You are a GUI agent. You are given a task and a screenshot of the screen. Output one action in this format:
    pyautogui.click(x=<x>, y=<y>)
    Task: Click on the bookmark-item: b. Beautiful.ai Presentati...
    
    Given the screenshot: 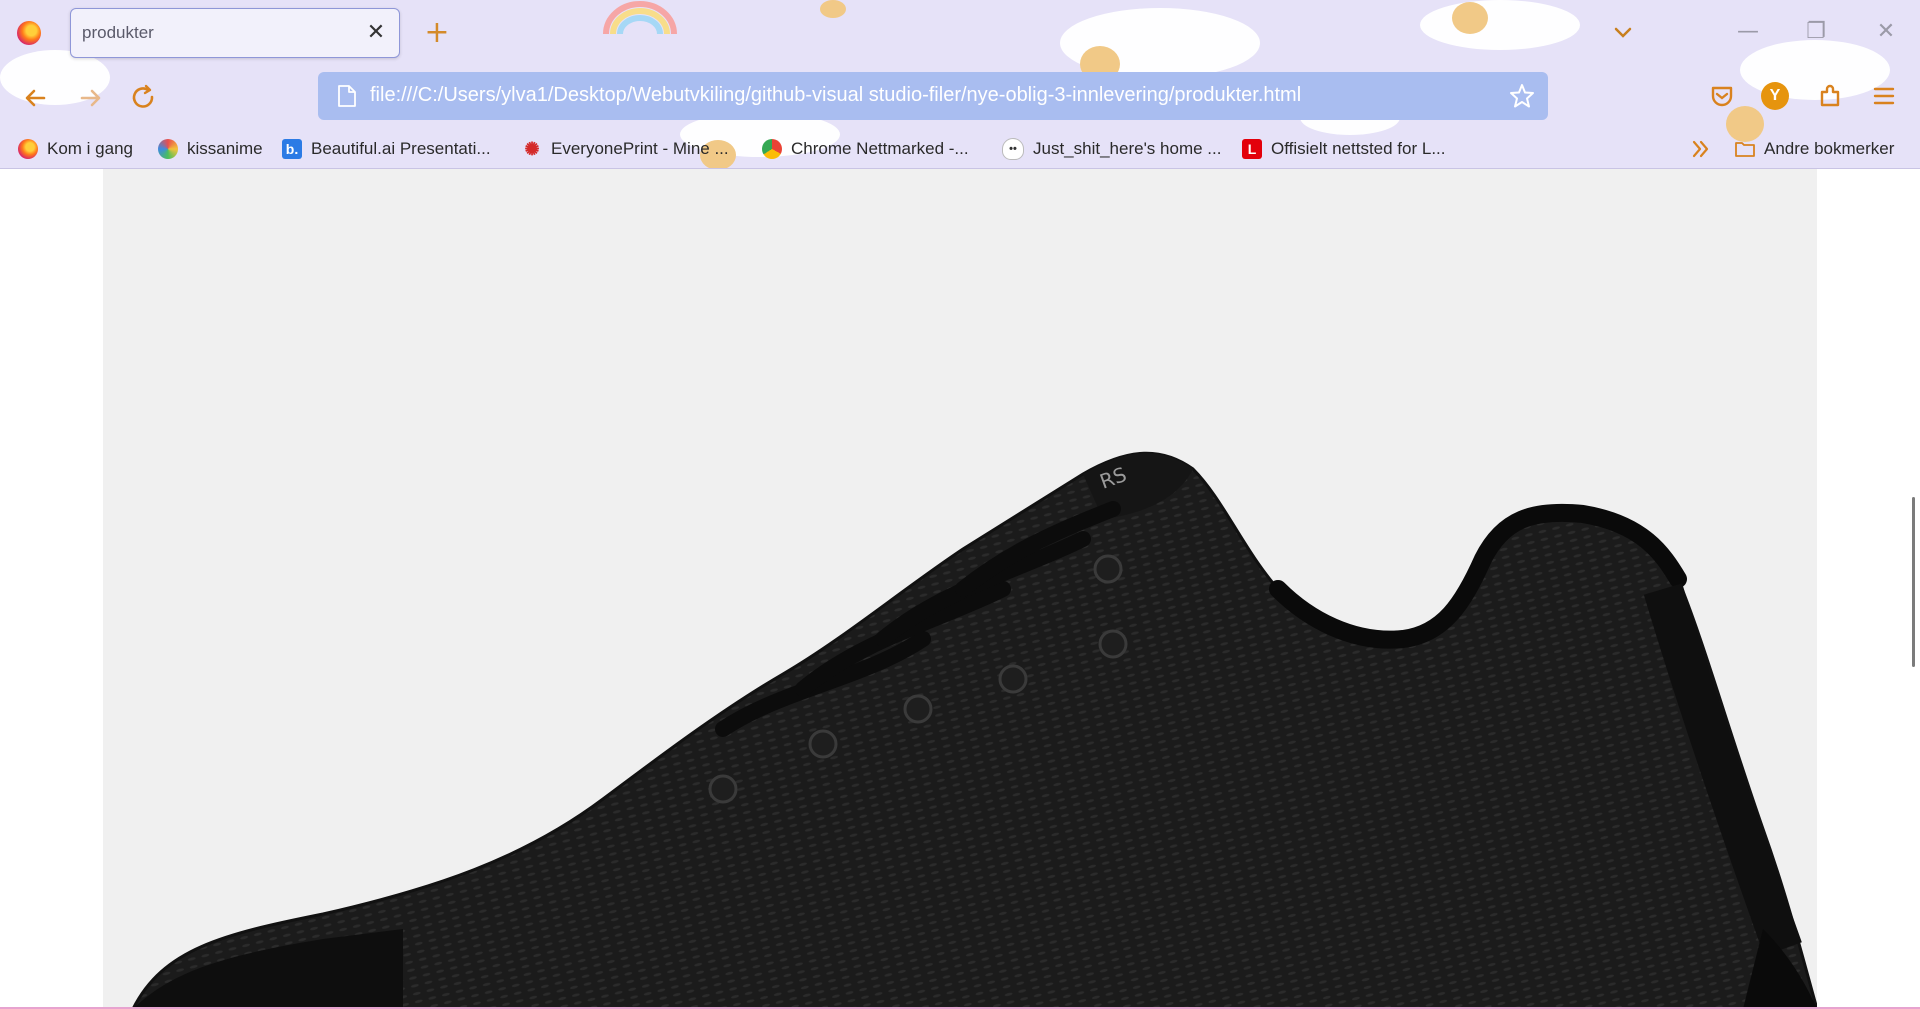 What is the action you would take?
    pyautogui.click(x=386, y=149)
    